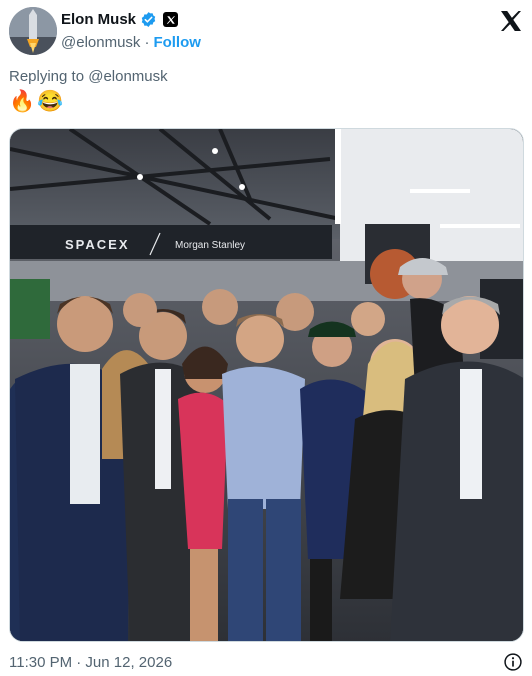 This screenshot has height=676, width=532. I want to click on fire-emoji: 🔥, so click(22, 101).